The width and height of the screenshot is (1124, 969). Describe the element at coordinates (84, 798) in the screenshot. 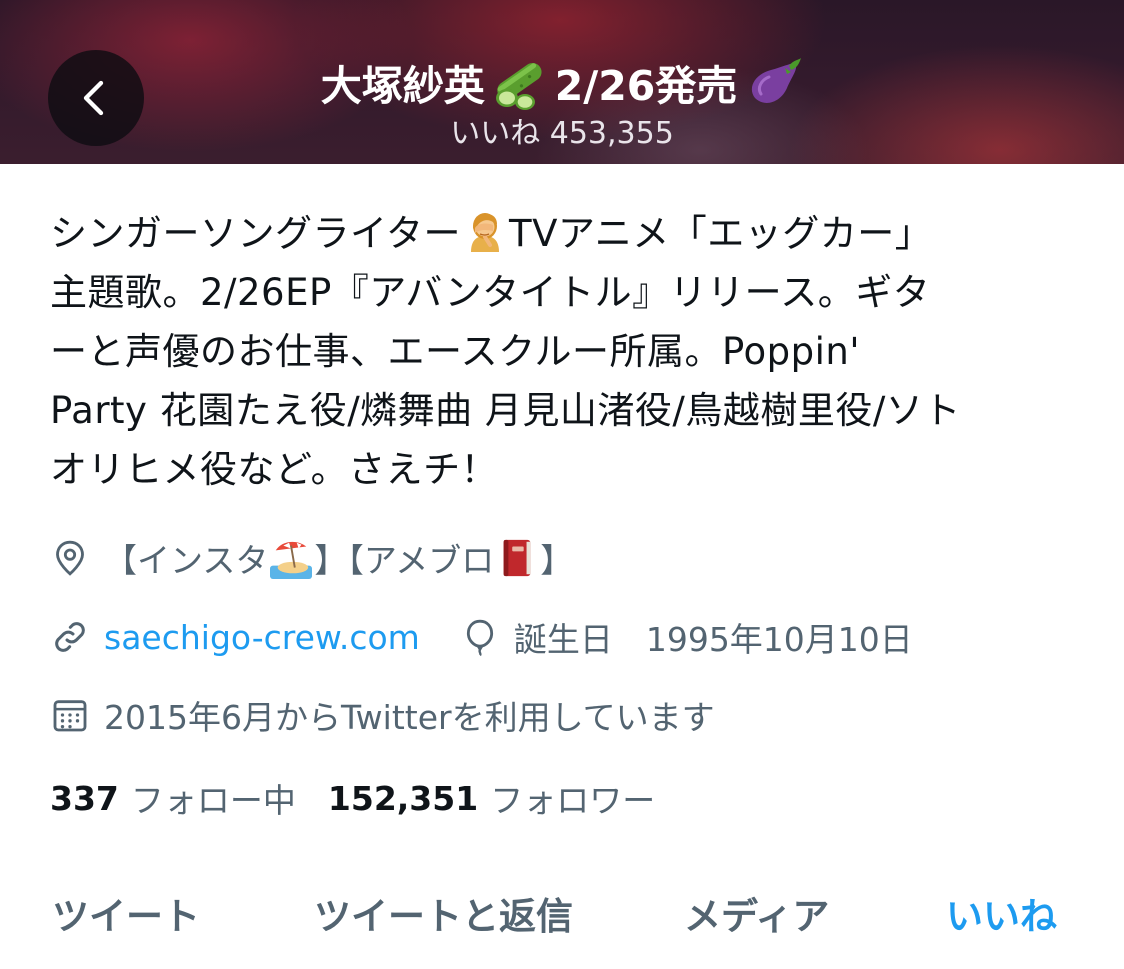

I see `following-count: 337` at that location.